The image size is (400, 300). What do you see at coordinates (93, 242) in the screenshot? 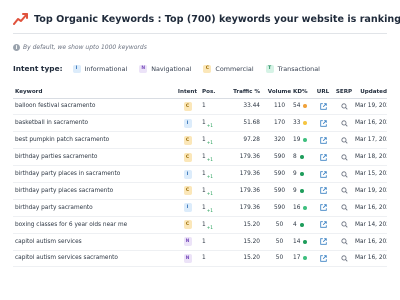
I see `keyword-cell: capitol autism services` at bounding box center [93, 242].